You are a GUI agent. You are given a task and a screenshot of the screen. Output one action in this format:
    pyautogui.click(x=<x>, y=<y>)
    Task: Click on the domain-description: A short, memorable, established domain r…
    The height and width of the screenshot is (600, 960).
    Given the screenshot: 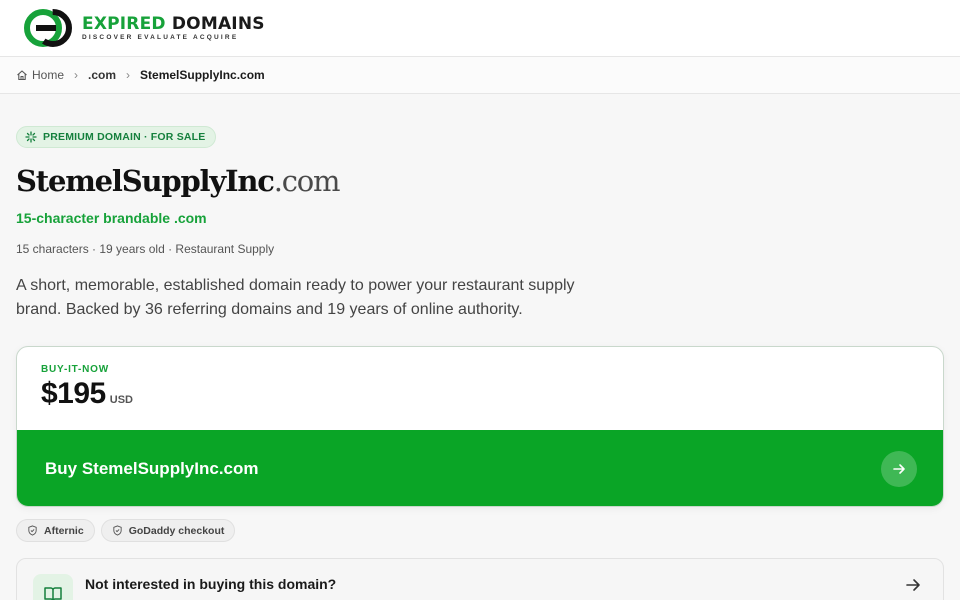 What is the action you would take?
    pyautogui.click(x=295, y=297)
    